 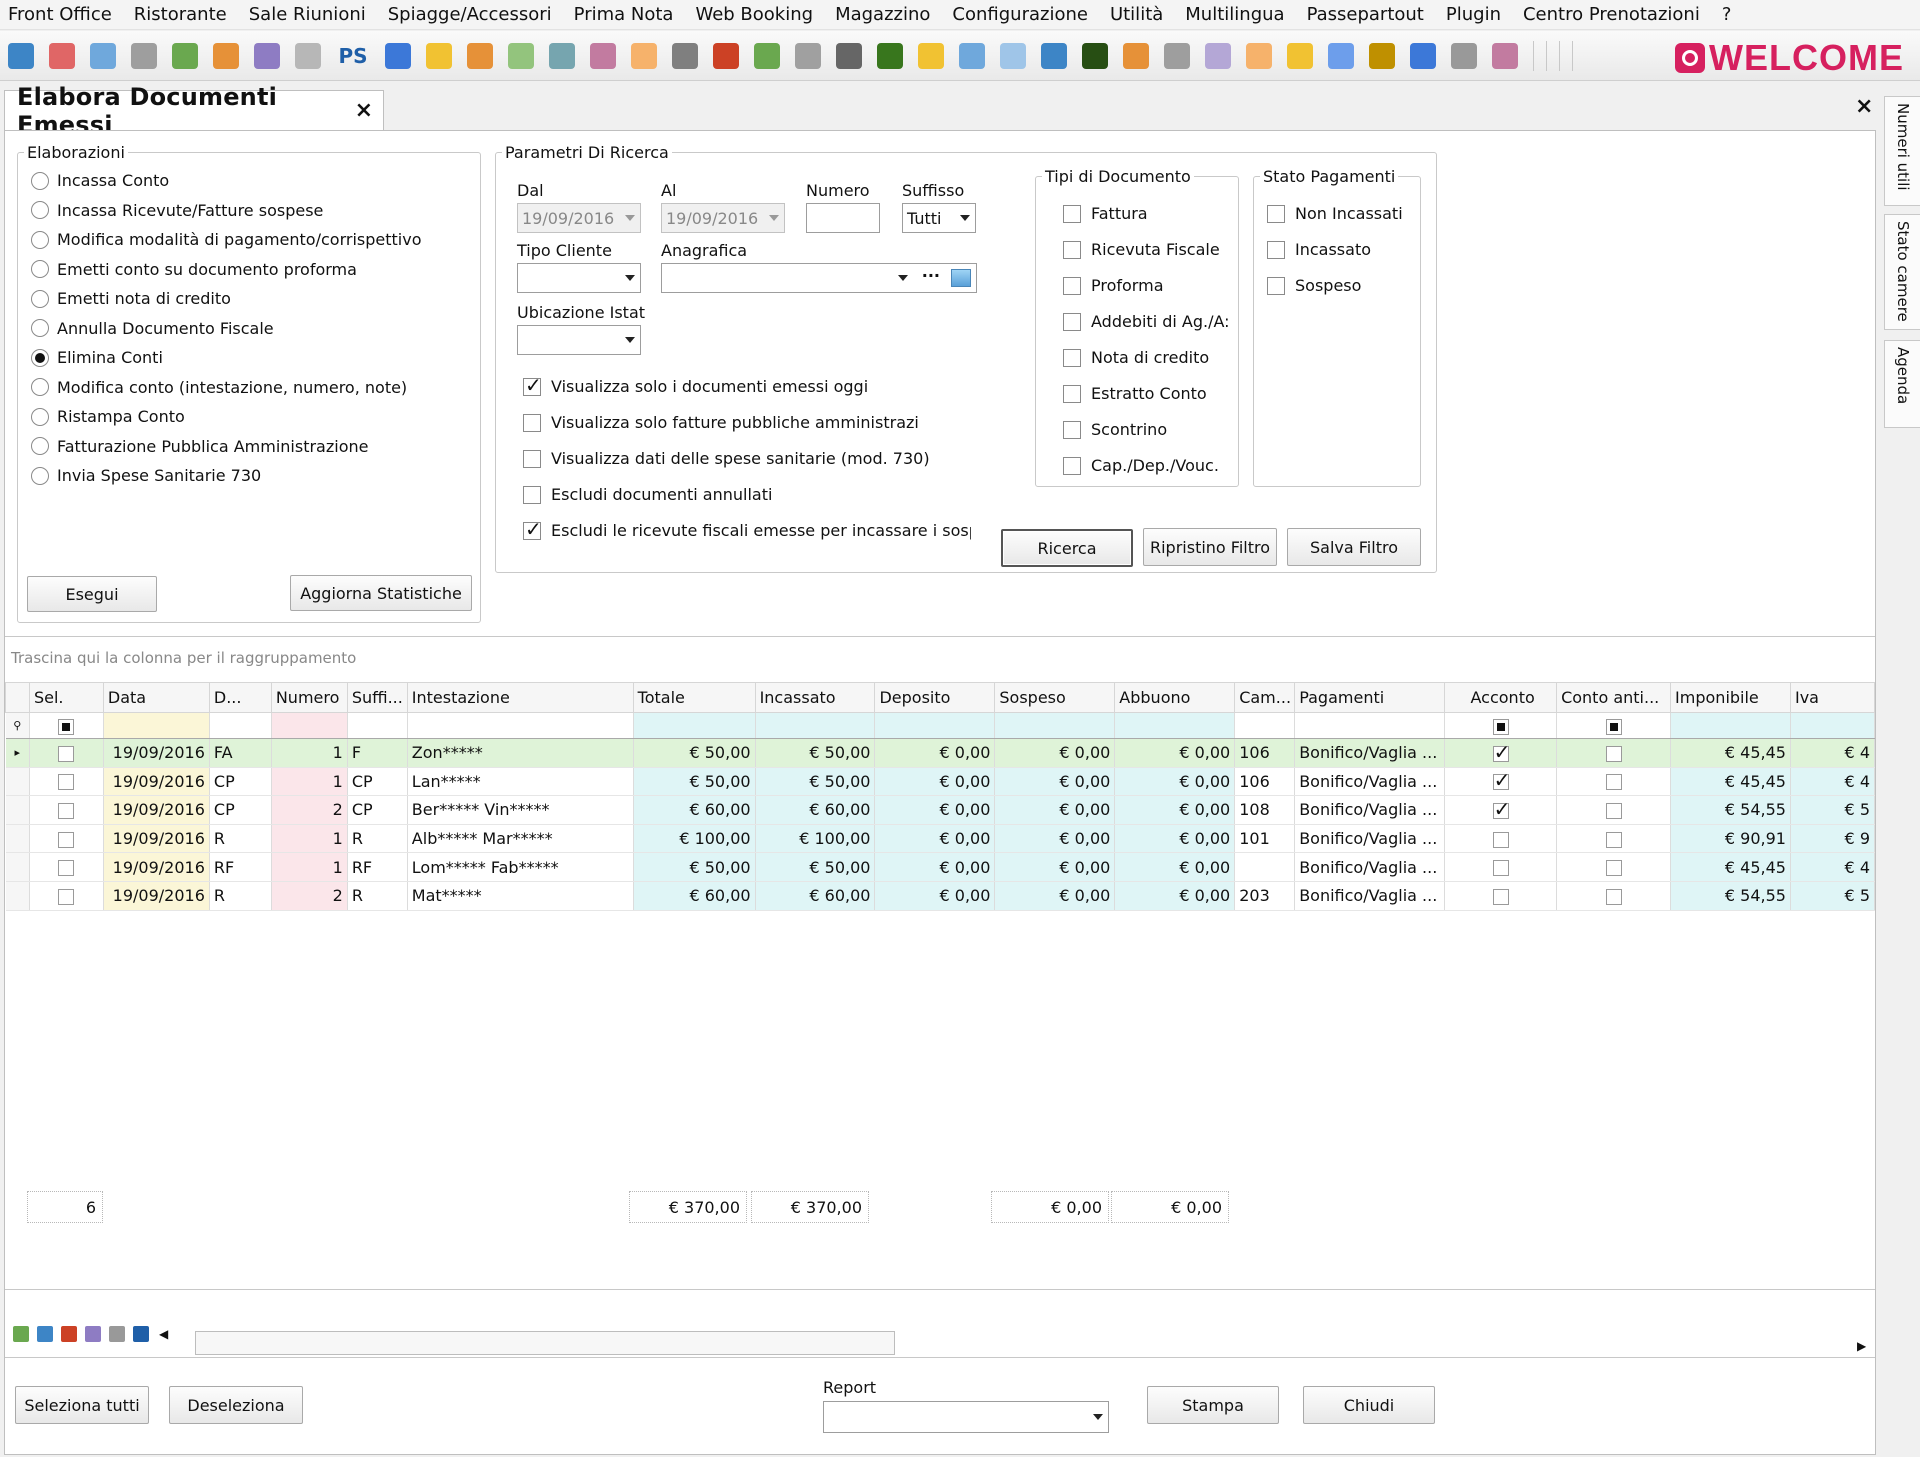 What do you see at coordinates (307, 14) in the screenshot?
I see `menu-item-2: Sale Riunioni` at bounding box center [307, 14].